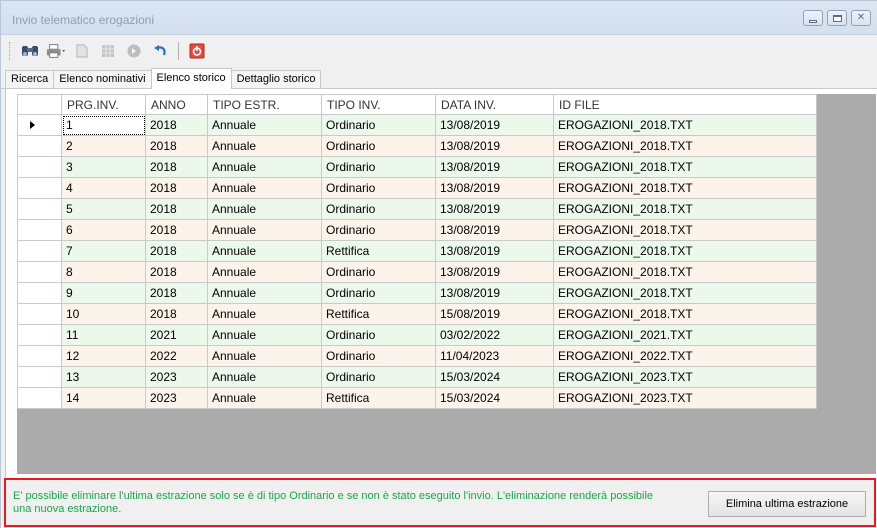 The width and height of the screenshot is (877, 528). What do you see at coordinates (787, 504) in the screenshot?
I see `delete-last-extraction-button: Elimina ultima estrazione` at bounding box center [787, 504].